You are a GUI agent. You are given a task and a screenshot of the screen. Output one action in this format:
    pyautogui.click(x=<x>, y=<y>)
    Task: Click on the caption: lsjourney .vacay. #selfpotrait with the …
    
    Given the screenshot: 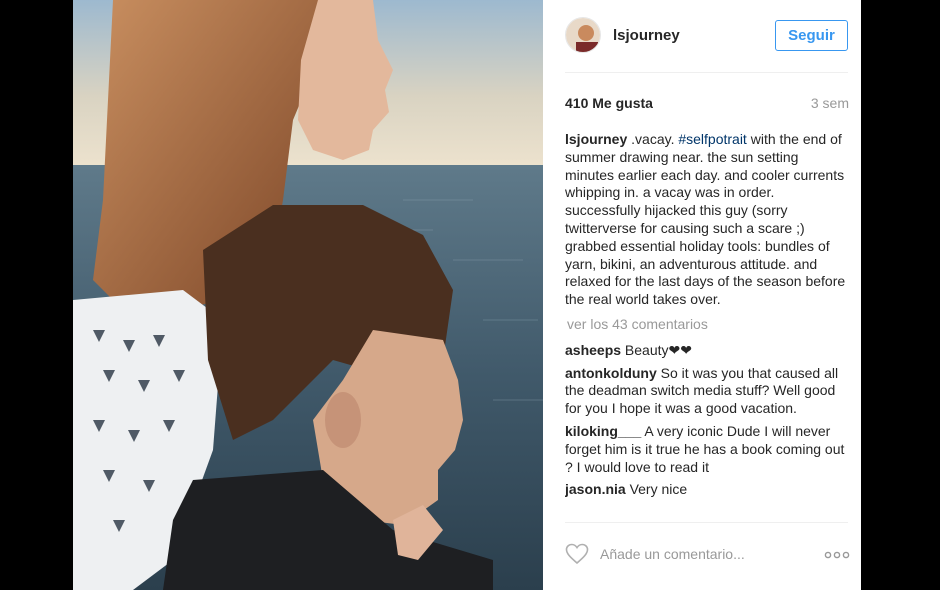 What is the action you would take?
    pyautogui.click(x=708, y=220)
    